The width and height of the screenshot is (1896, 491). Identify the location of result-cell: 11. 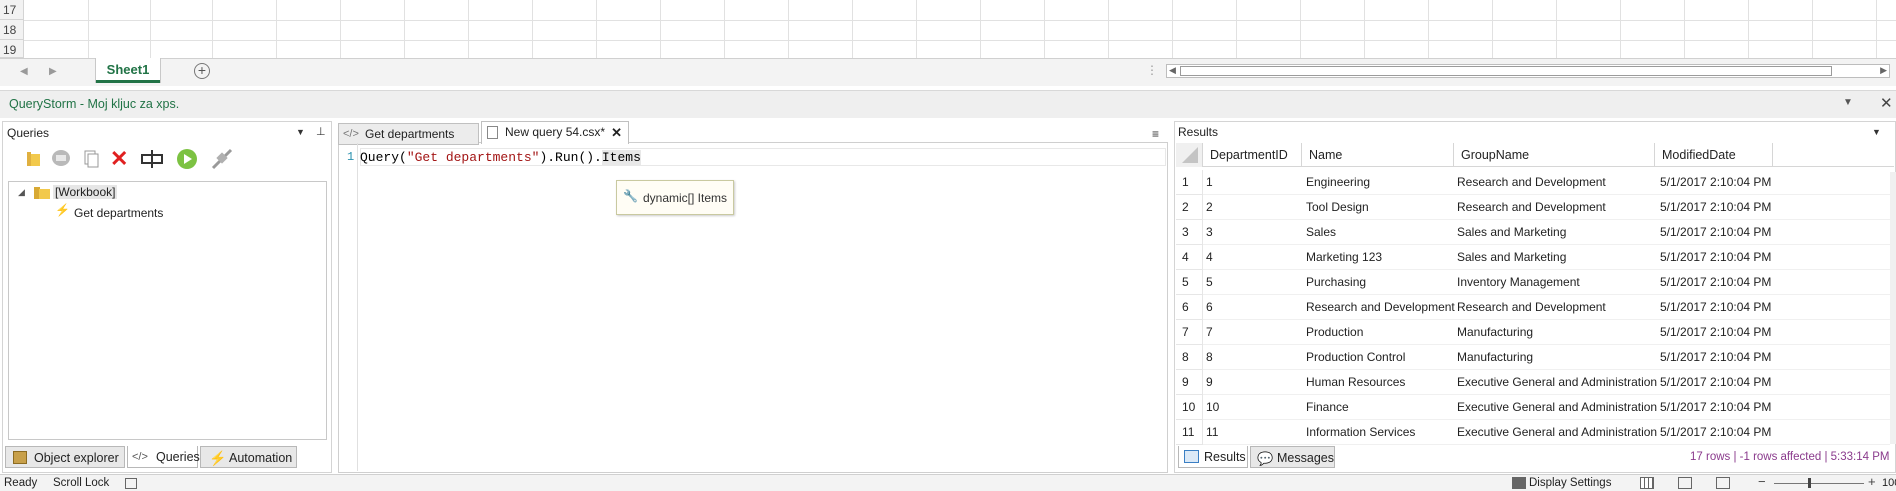
(1254, 432).